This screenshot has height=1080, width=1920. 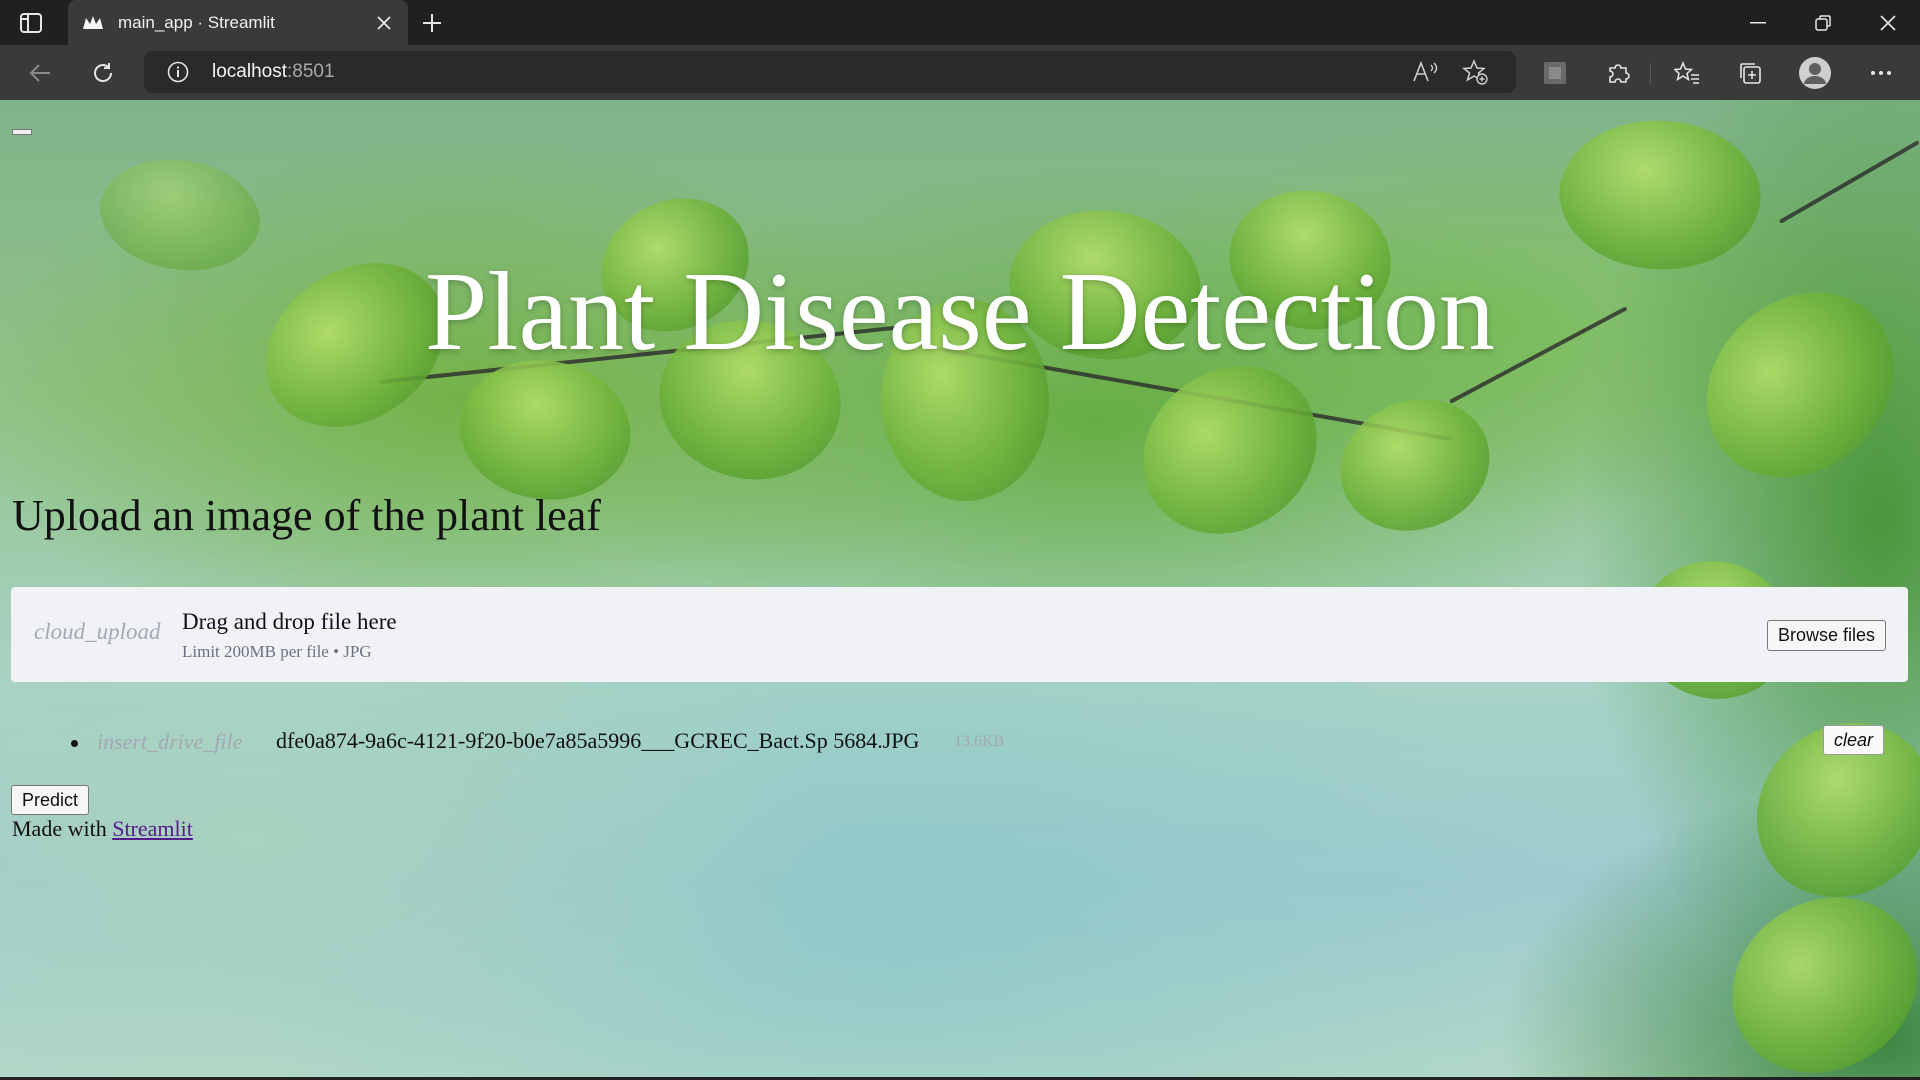 I want to click on list-bullet, so click(x=74, y=743).